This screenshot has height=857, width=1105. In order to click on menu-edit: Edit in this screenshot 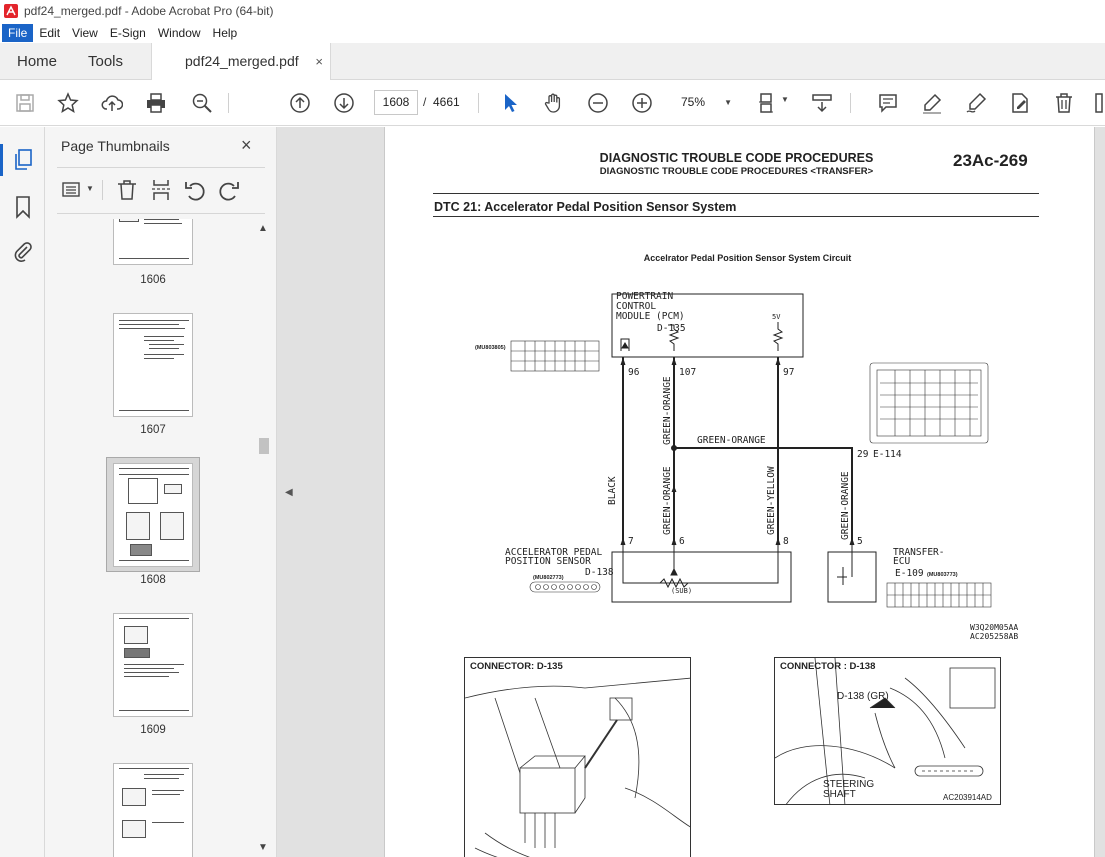, I will do `click(49, 33)`.